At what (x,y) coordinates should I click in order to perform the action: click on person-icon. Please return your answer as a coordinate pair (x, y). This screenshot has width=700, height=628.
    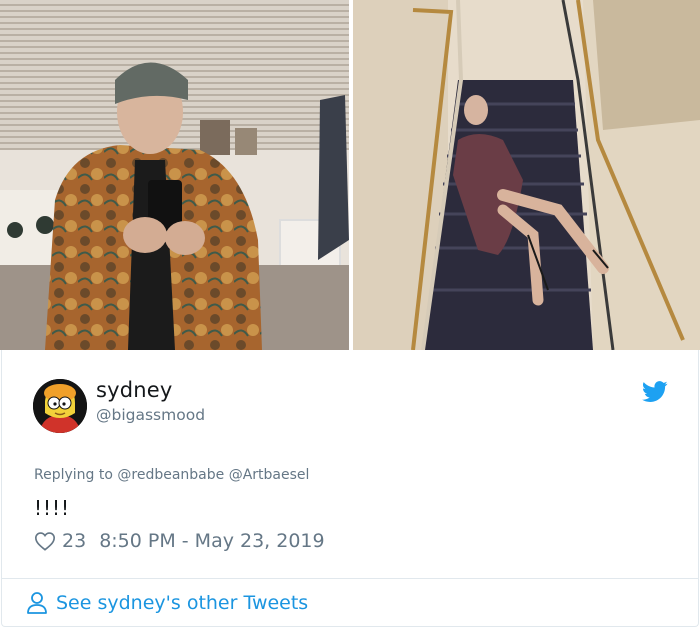
    Looking at the image, I should click on (37, 603).